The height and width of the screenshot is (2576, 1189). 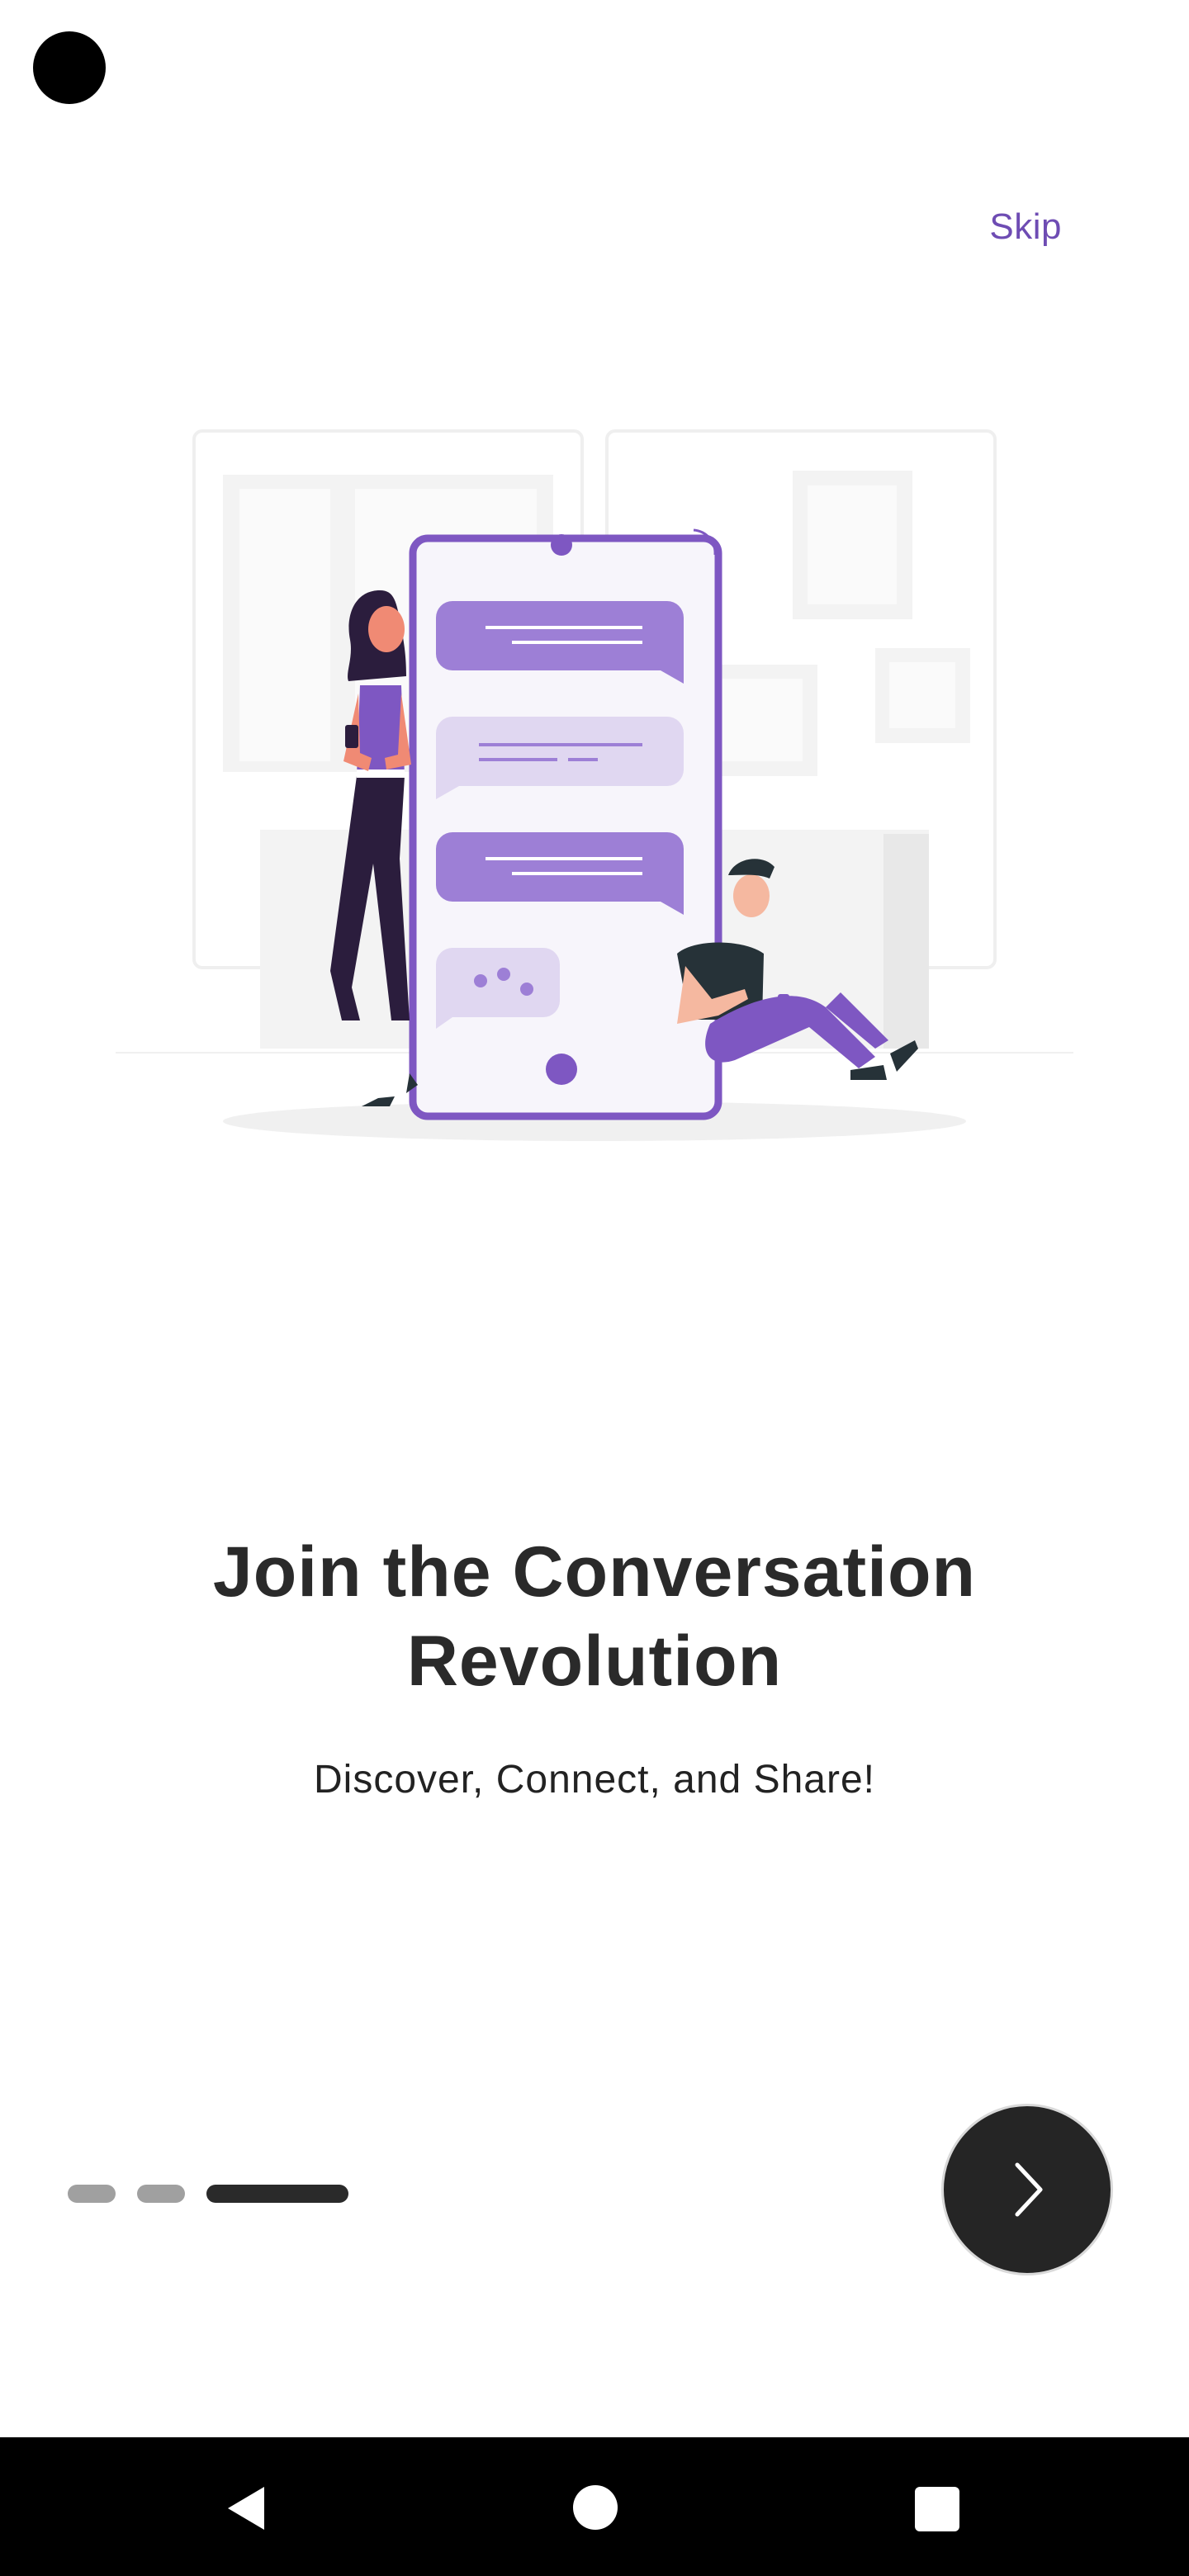 I want to click on system-navigation-bar, so click(x=594, y=2506).